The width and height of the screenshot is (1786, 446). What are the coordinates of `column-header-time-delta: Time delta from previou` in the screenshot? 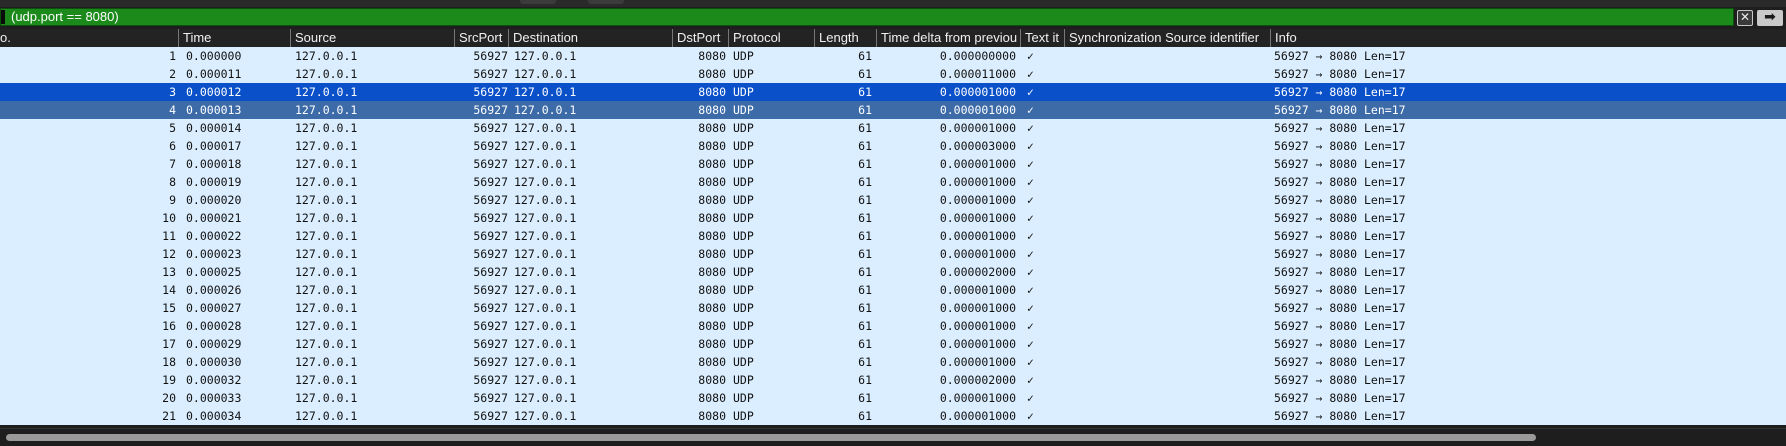 It's located at (948, 38).